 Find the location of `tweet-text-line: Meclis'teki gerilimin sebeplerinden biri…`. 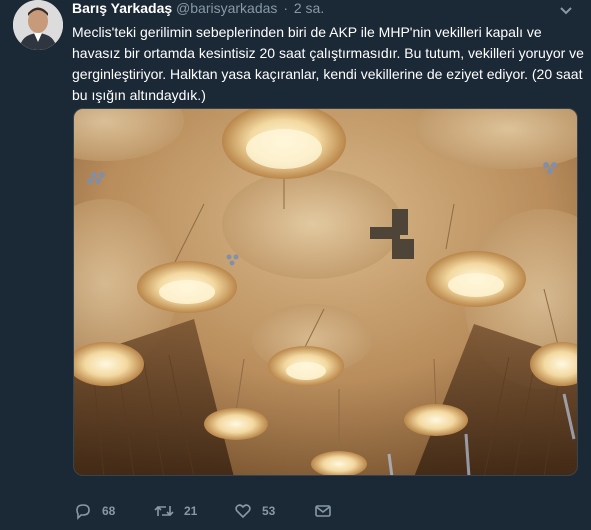

tweet-text-line: Meclis'teki gerilimin sebeplerinden biri… is located at coordinates (307, 32).